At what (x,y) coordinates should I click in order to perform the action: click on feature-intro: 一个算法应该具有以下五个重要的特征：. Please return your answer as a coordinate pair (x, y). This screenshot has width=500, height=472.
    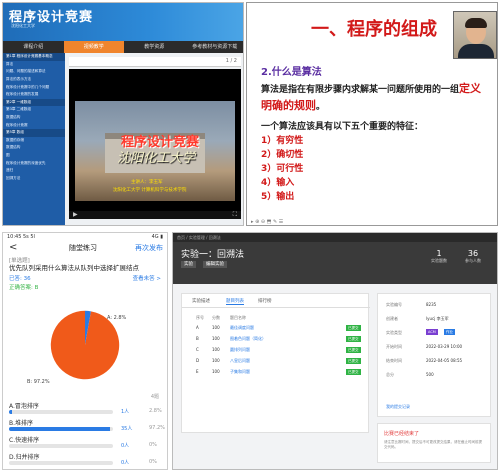
    Looking at the image, I should click on (342, 127).